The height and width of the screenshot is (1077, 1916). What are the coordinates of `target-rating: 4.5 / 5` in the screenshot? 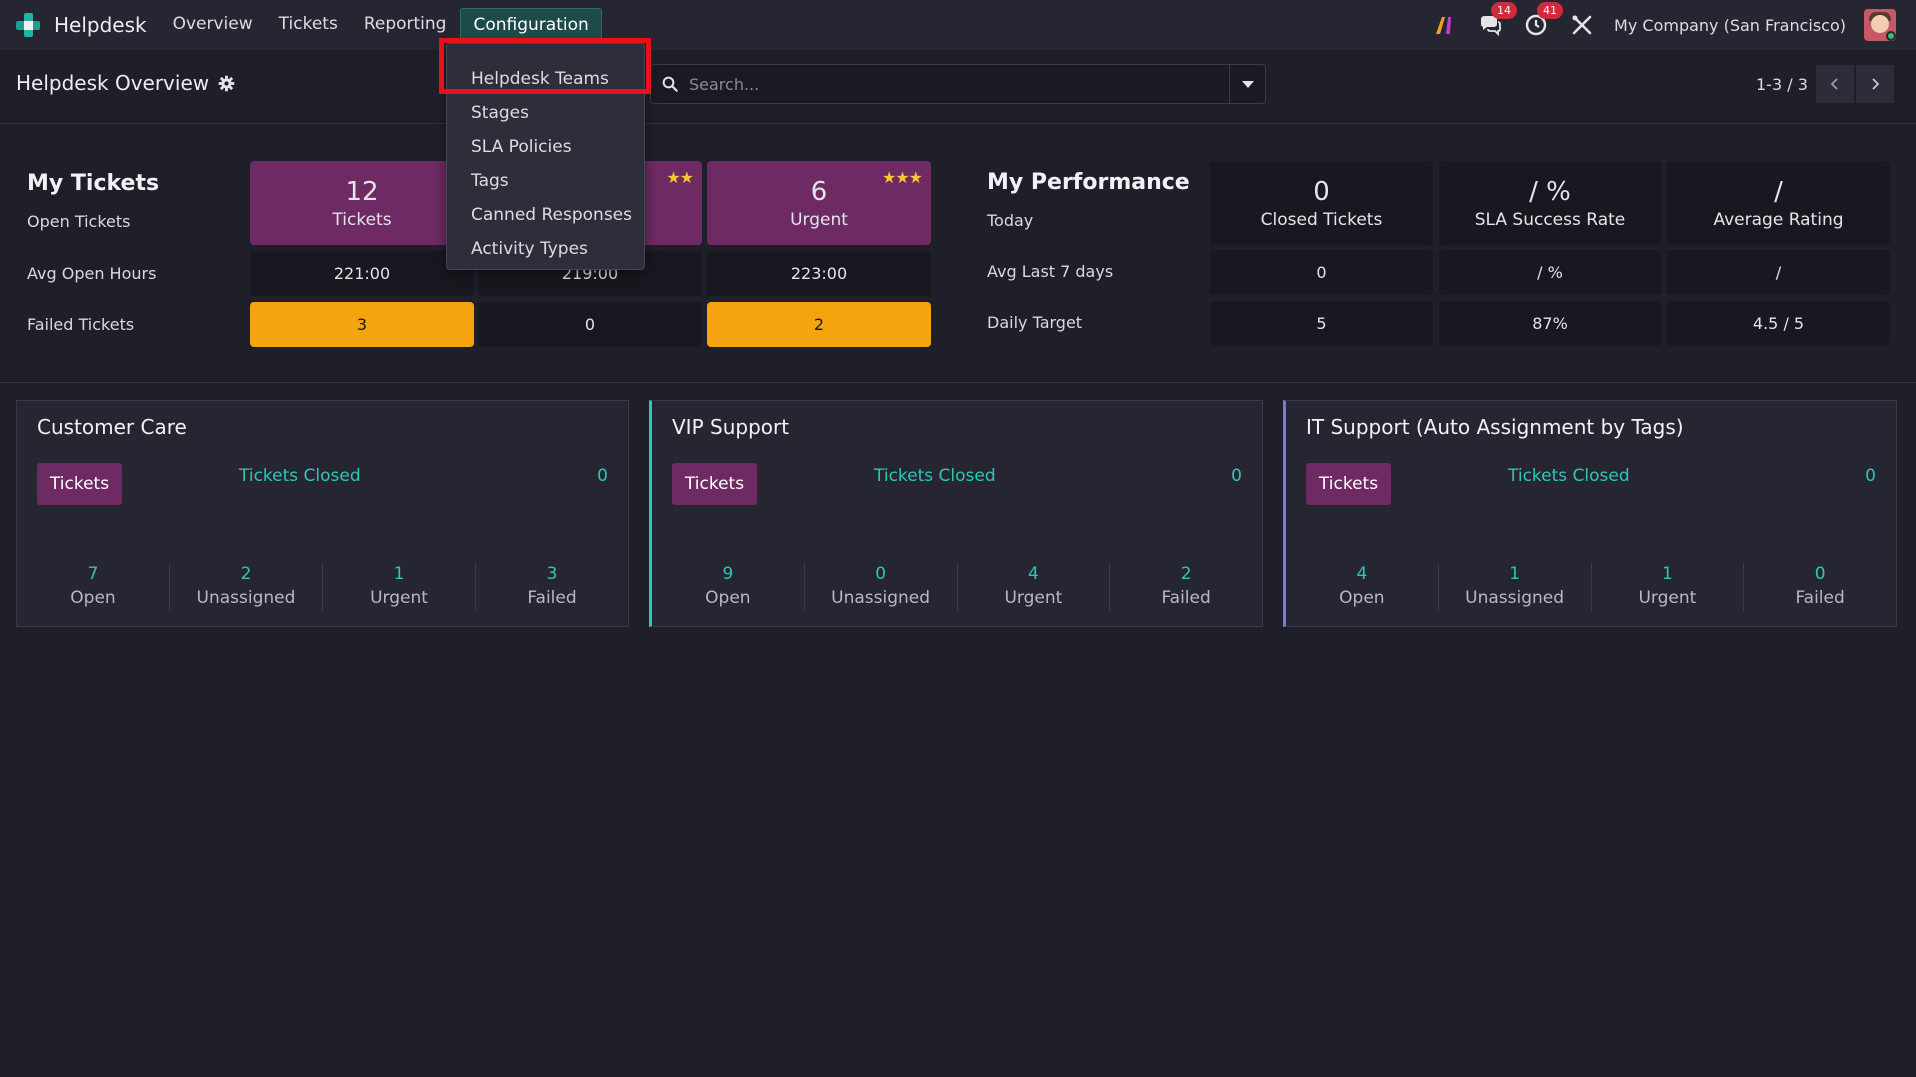 It's located at (1778, 323).